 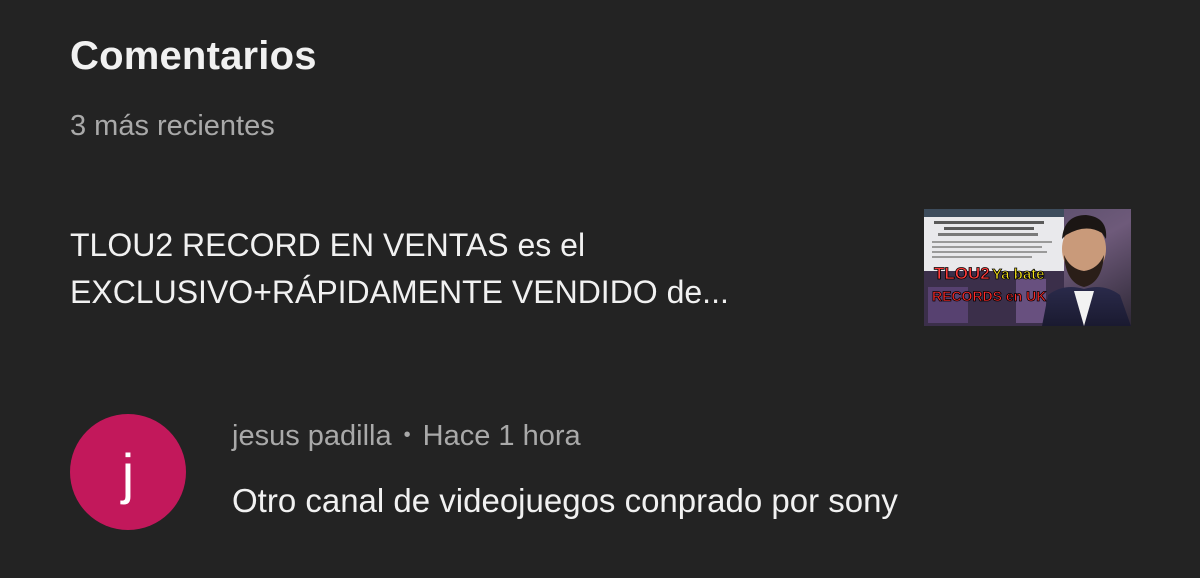 I want to click on section-subtitle: 3 más recientes, so click(x=172, y=126).